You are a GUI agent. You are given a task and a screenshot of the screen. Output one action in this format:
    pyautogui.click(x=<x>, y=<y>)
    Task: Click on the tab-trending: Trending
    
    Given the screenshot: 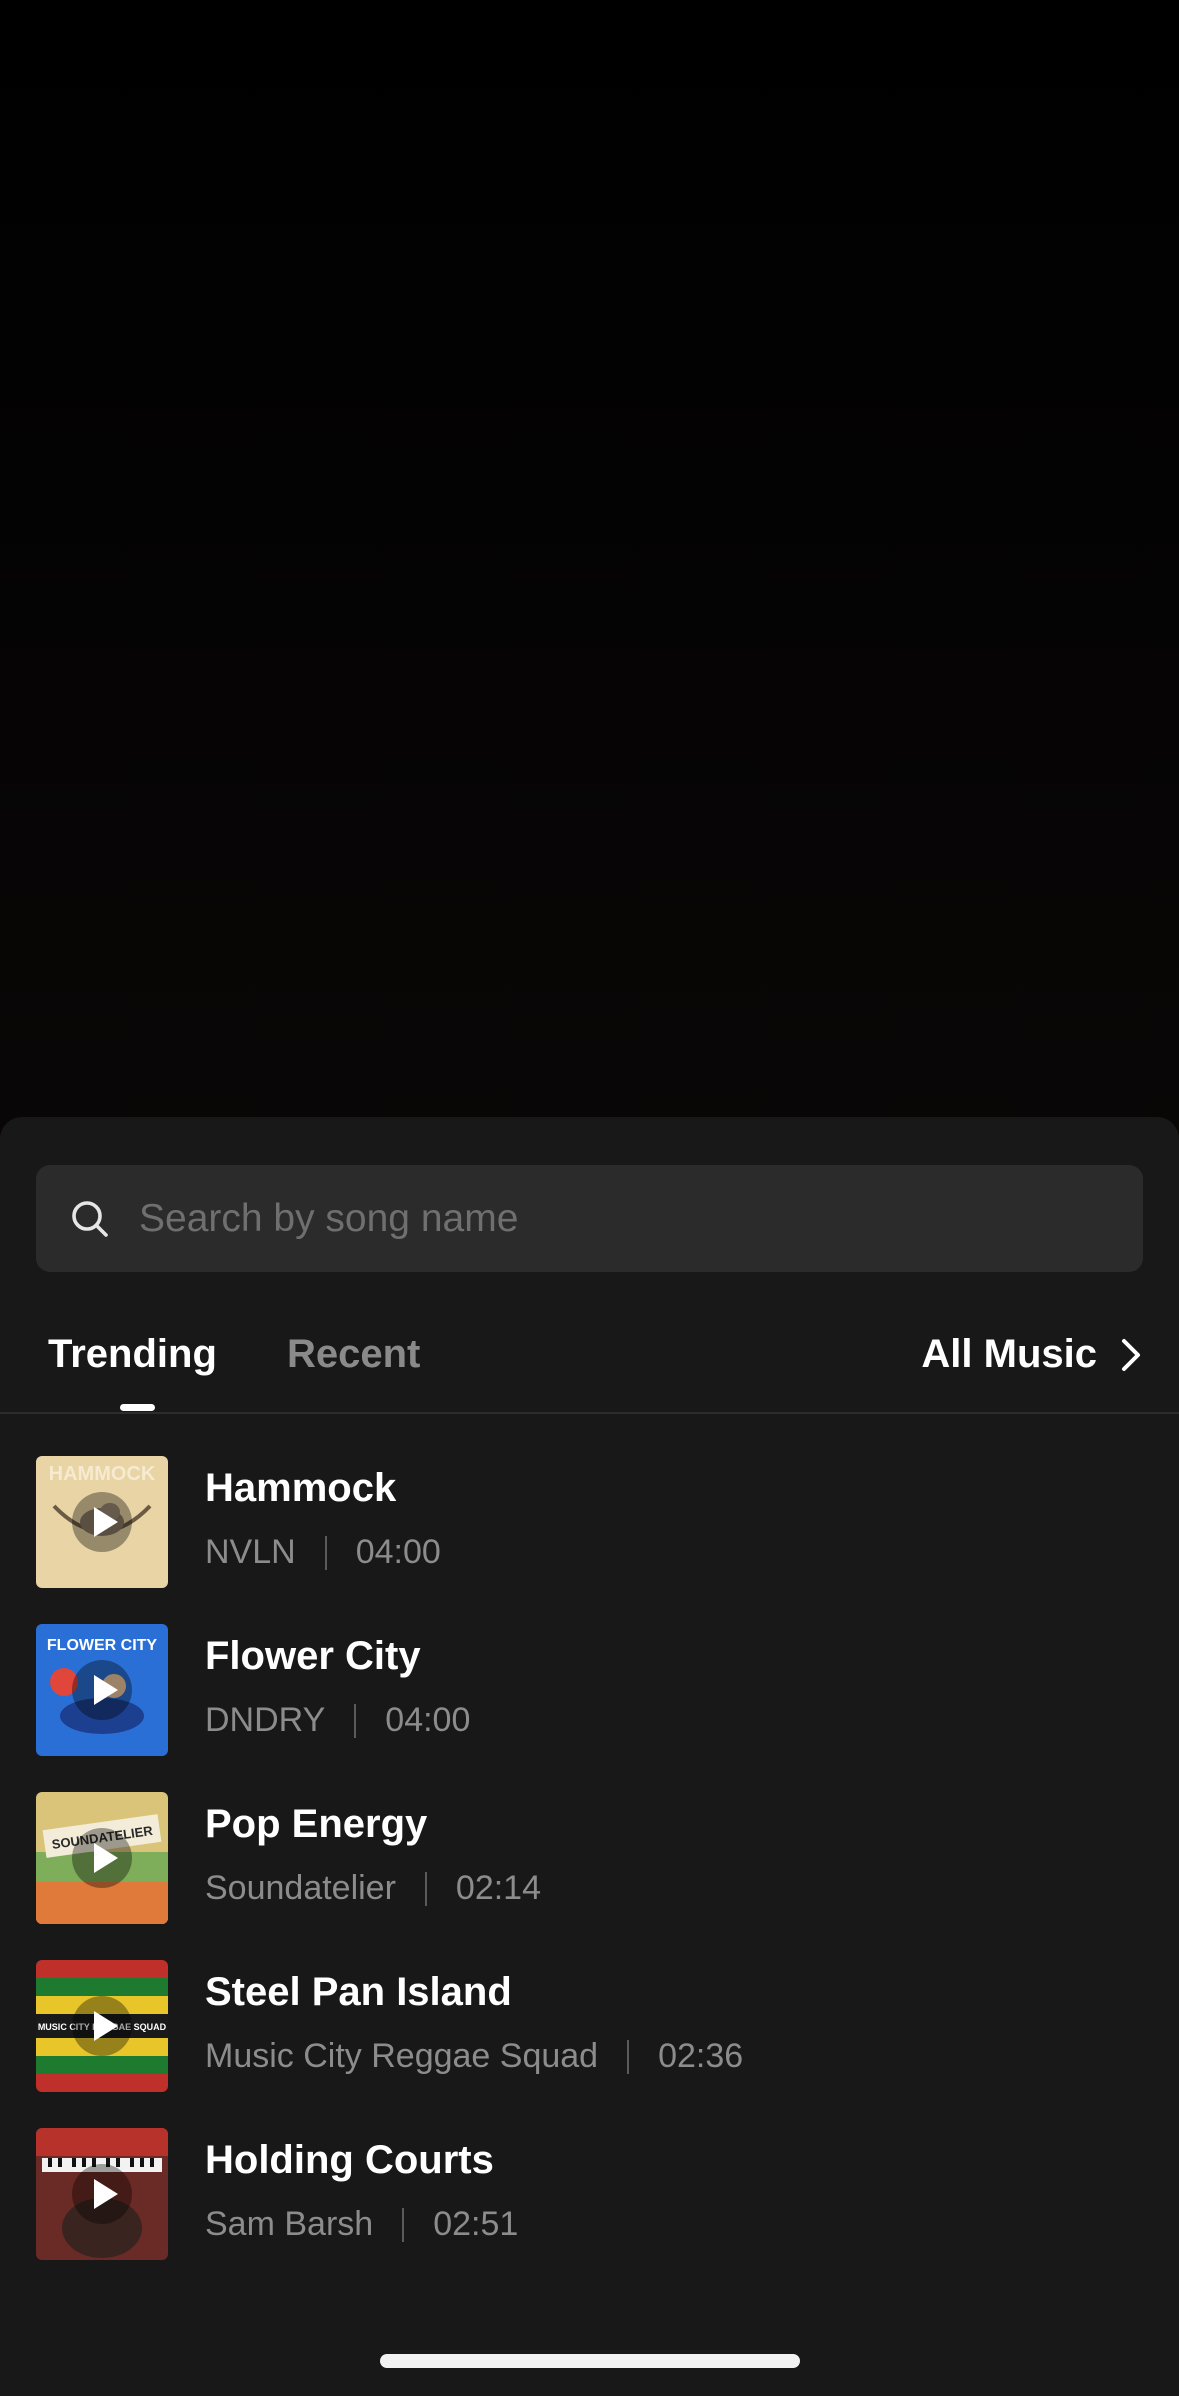 What is the action you would take?
    pyautogui.click(x=132, y=1354)
    